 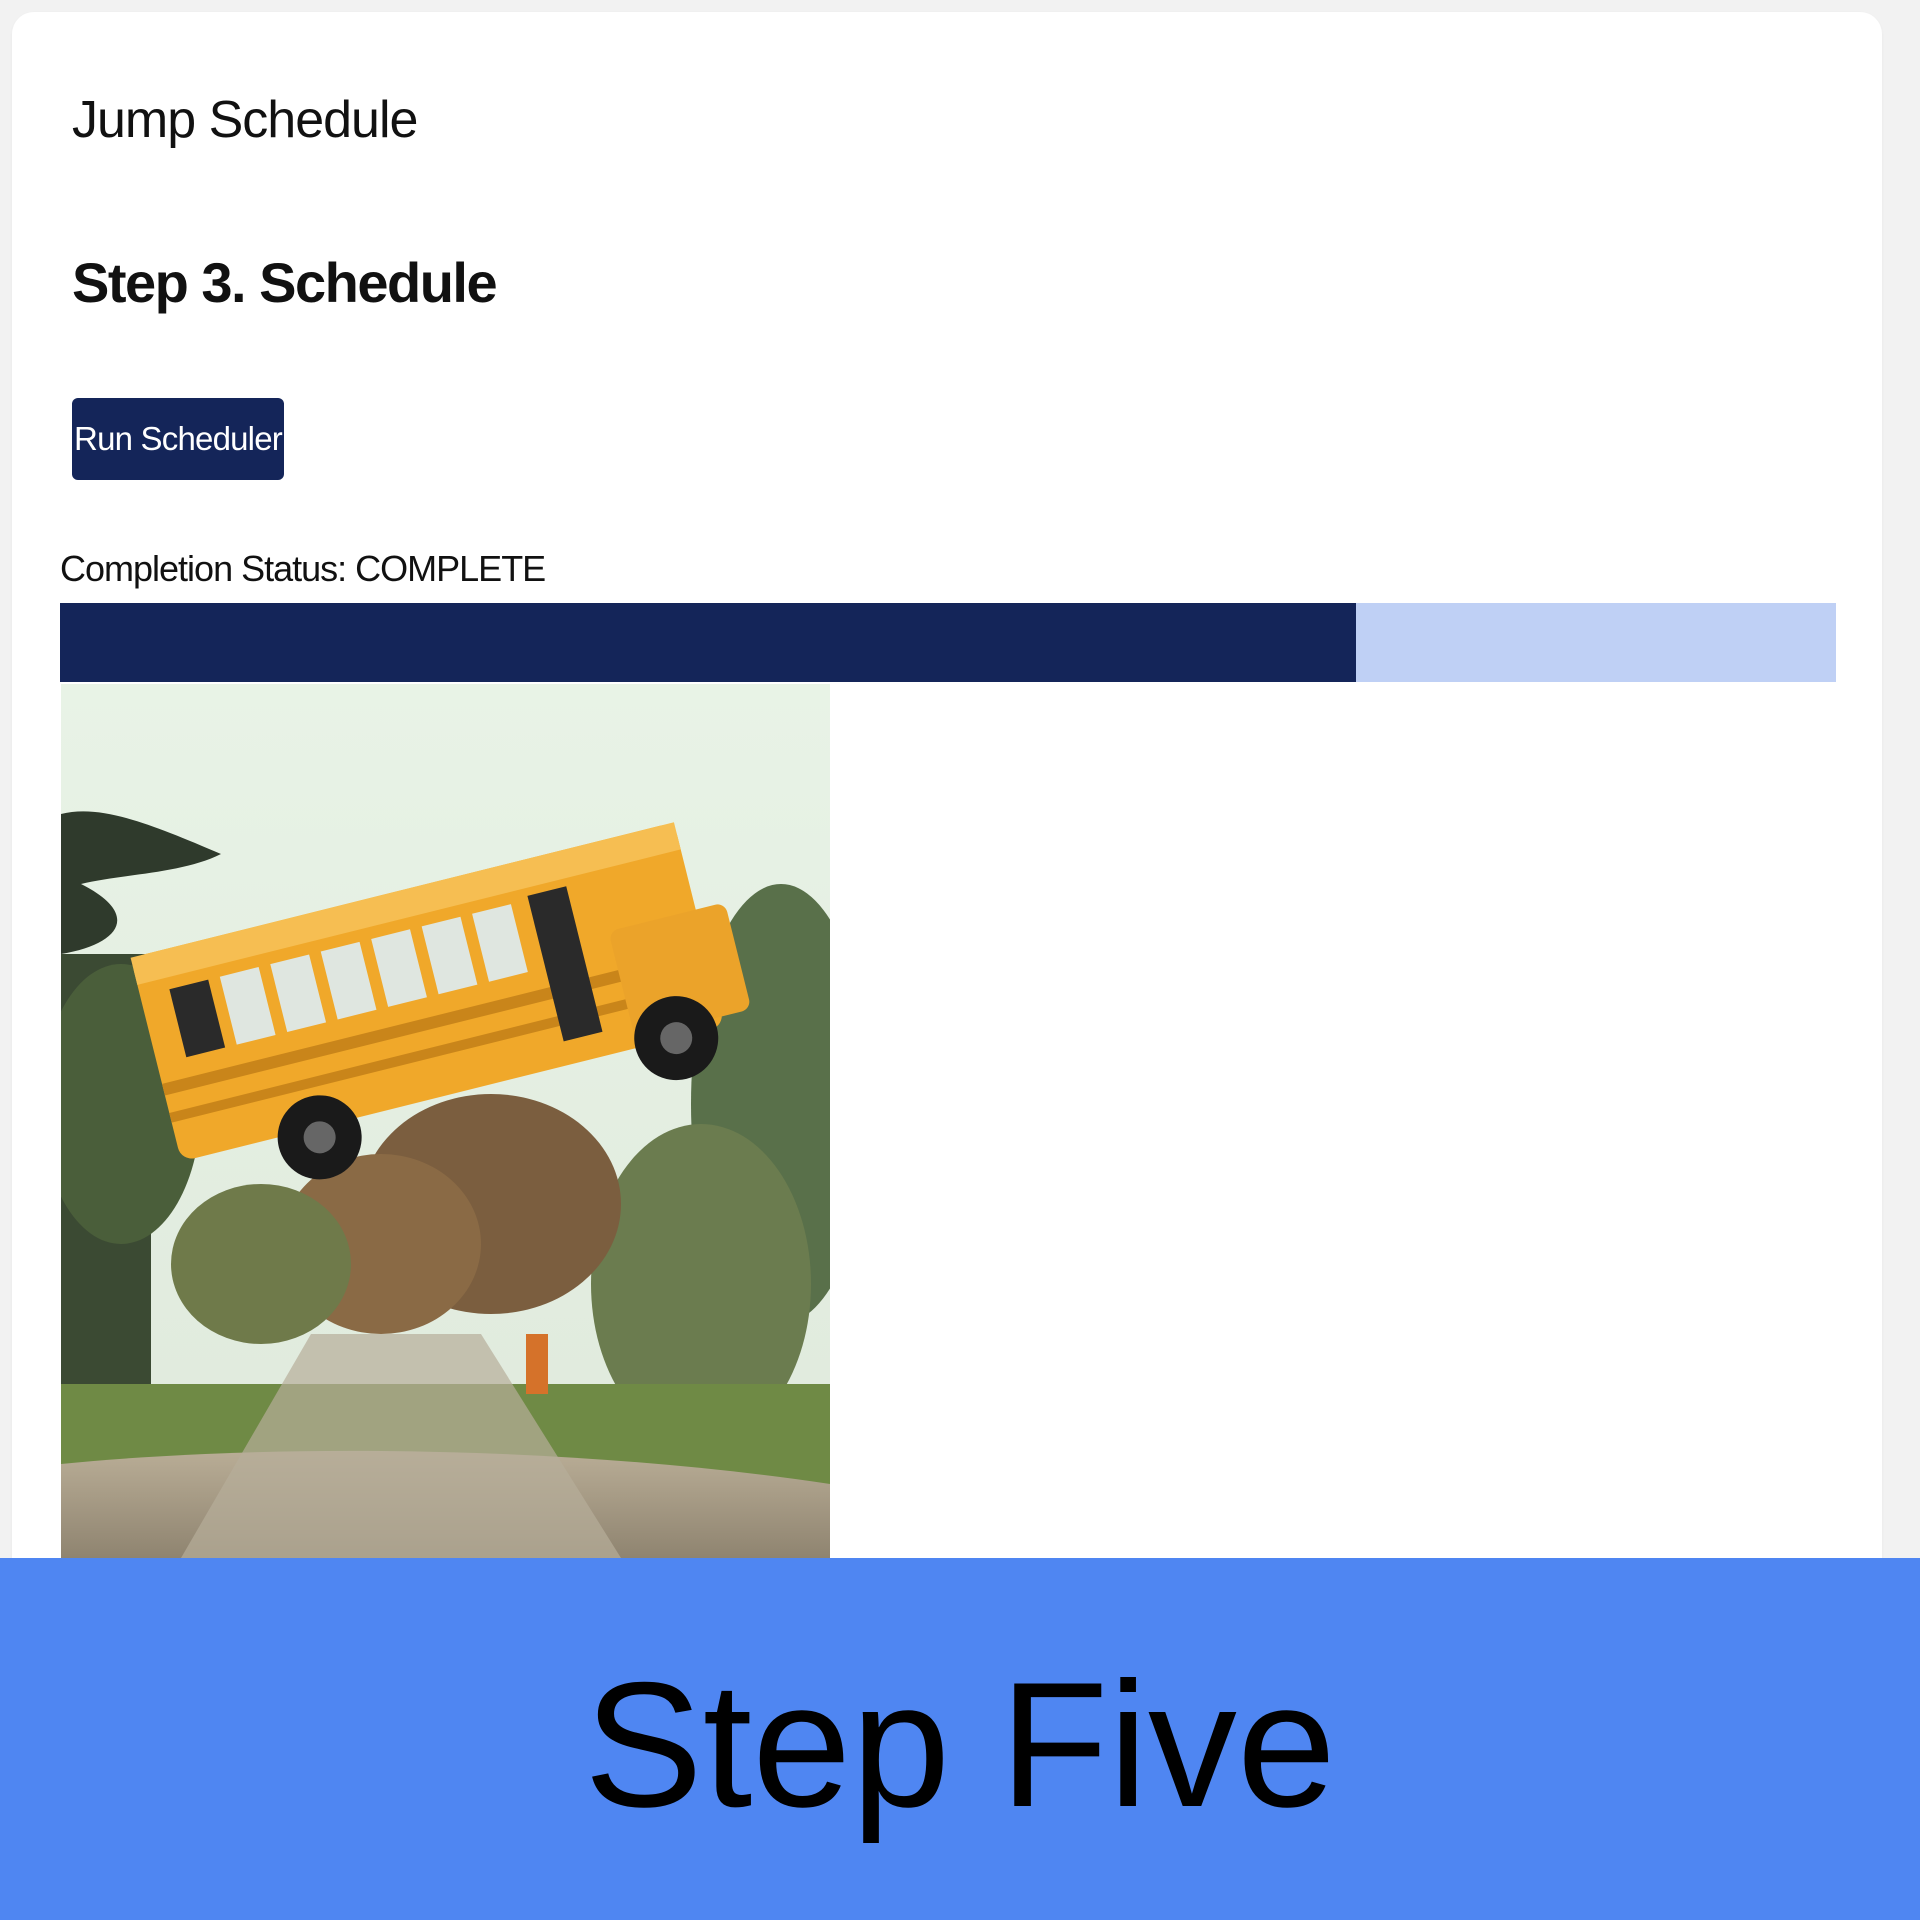 I want to click on completion-status: Completion Status: COMPLETE, so click(x=303, y=568).